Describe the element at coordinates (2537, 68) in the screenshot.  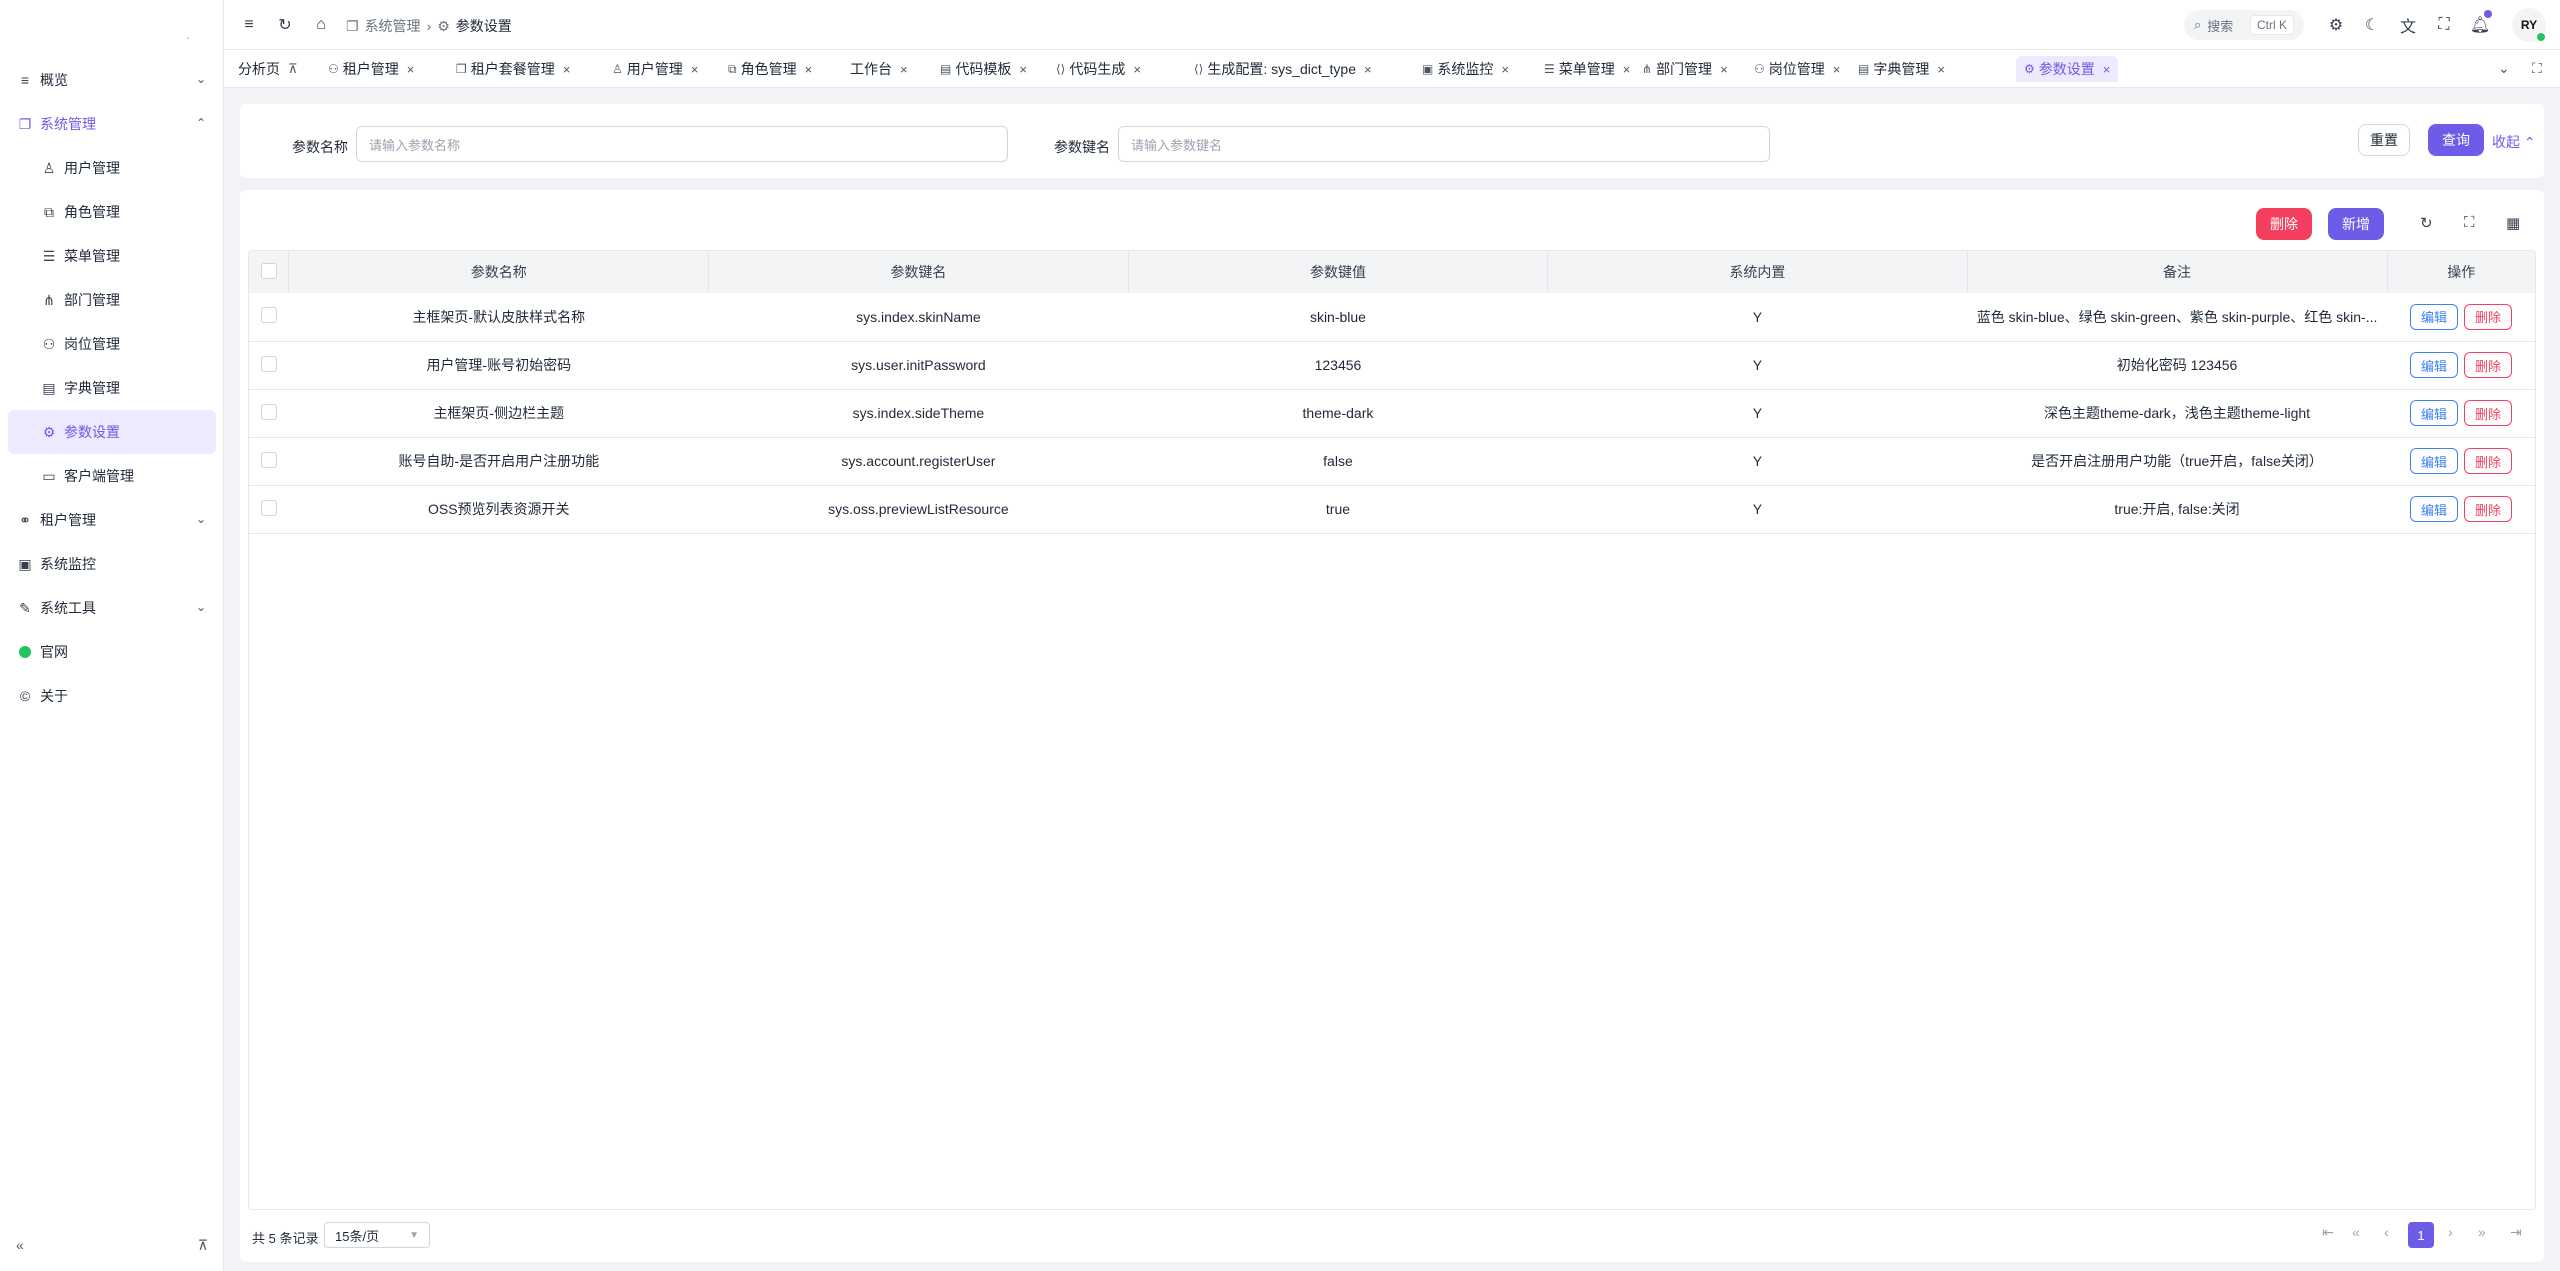
I see `maximize-icon: ⛶` at that location.